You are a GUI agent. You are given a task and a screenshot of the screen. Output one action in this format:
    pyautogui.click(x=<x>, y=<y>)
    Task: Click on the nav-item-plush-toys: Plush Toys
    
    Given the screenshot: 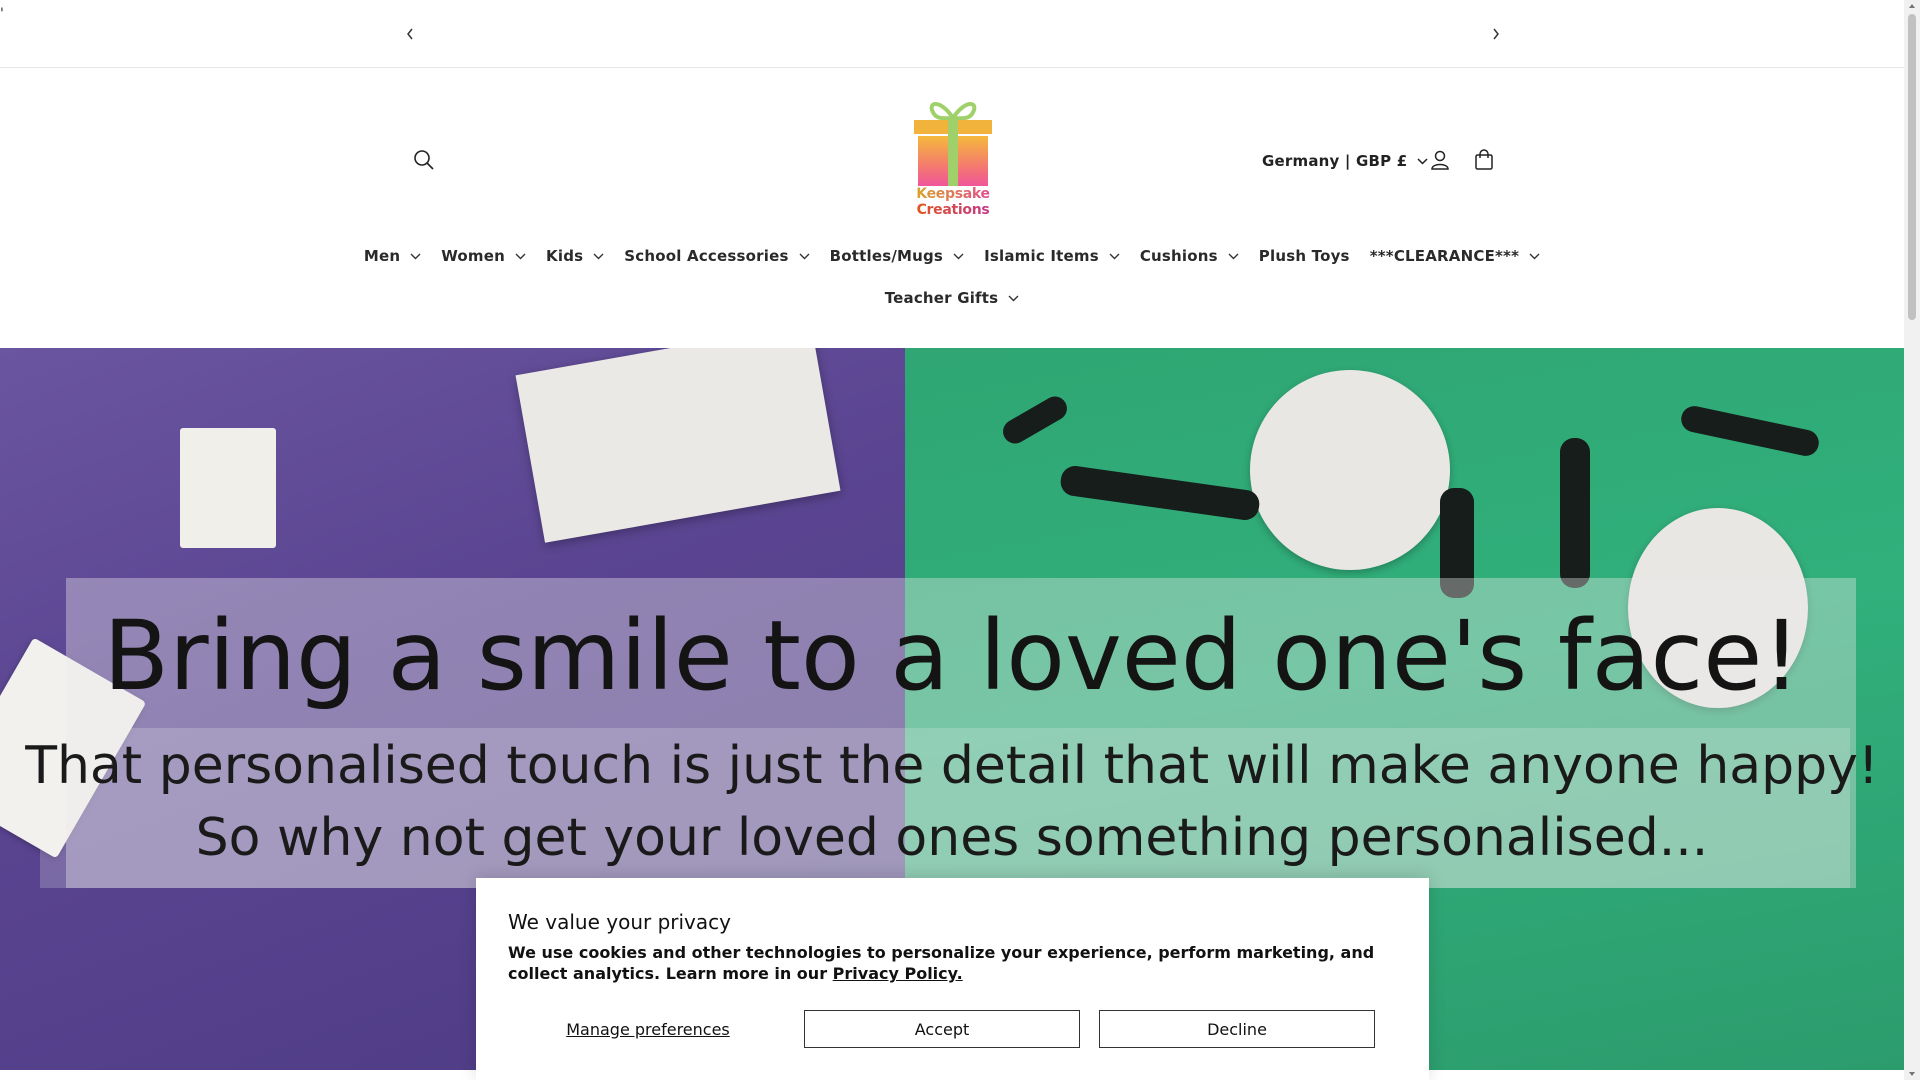 What is the action you would take?
    pyautogui.click(x=1304, y=256)
    